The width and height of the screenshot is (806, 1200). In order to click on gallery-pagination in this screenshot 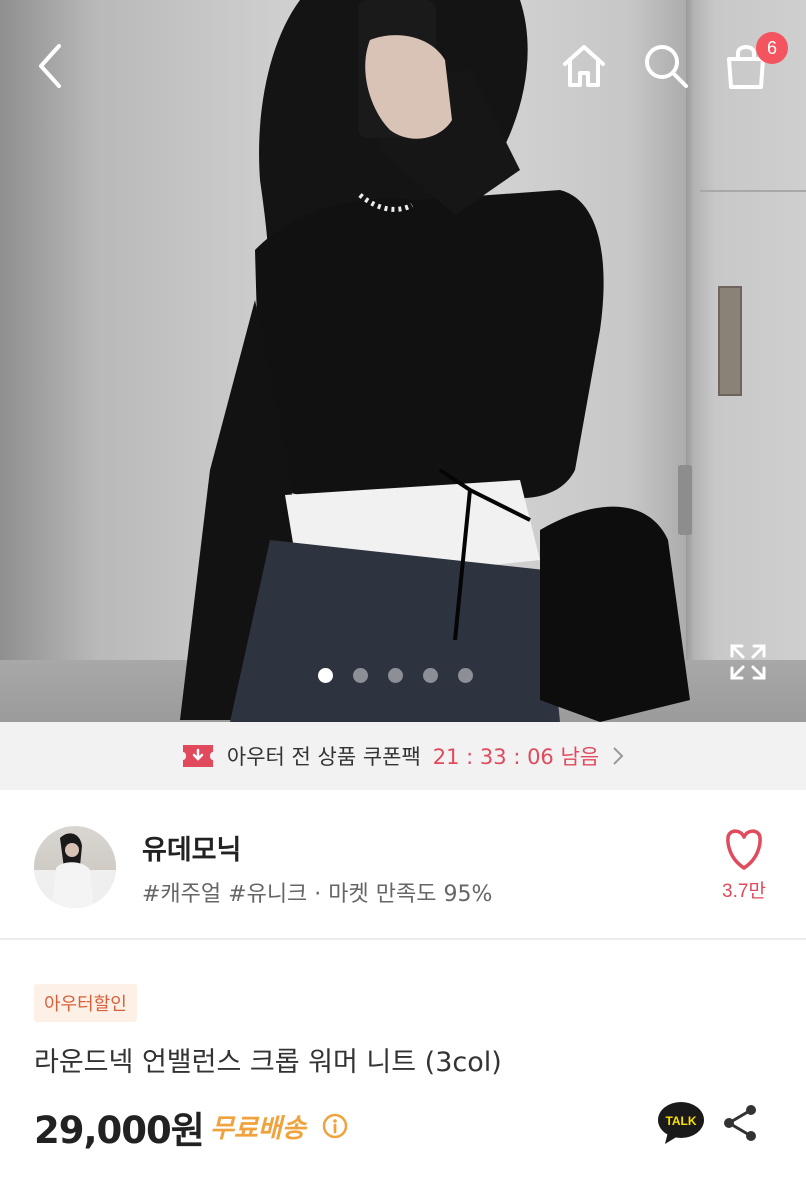, I will do `click(395, 675)`.